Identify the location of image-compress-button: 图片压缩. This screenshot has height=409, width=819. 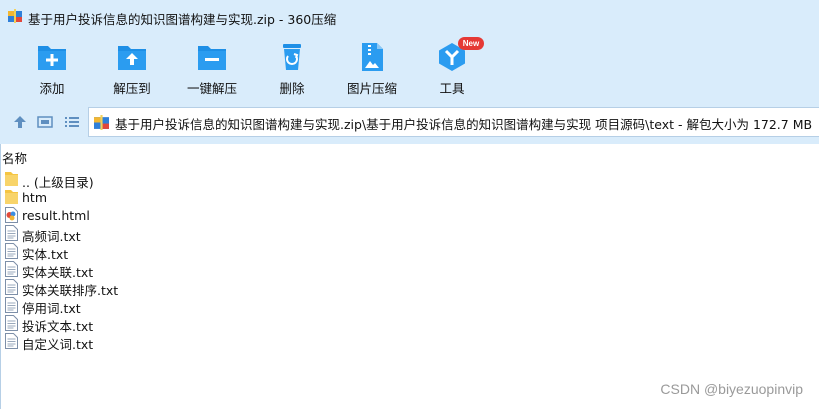
(372, 67).